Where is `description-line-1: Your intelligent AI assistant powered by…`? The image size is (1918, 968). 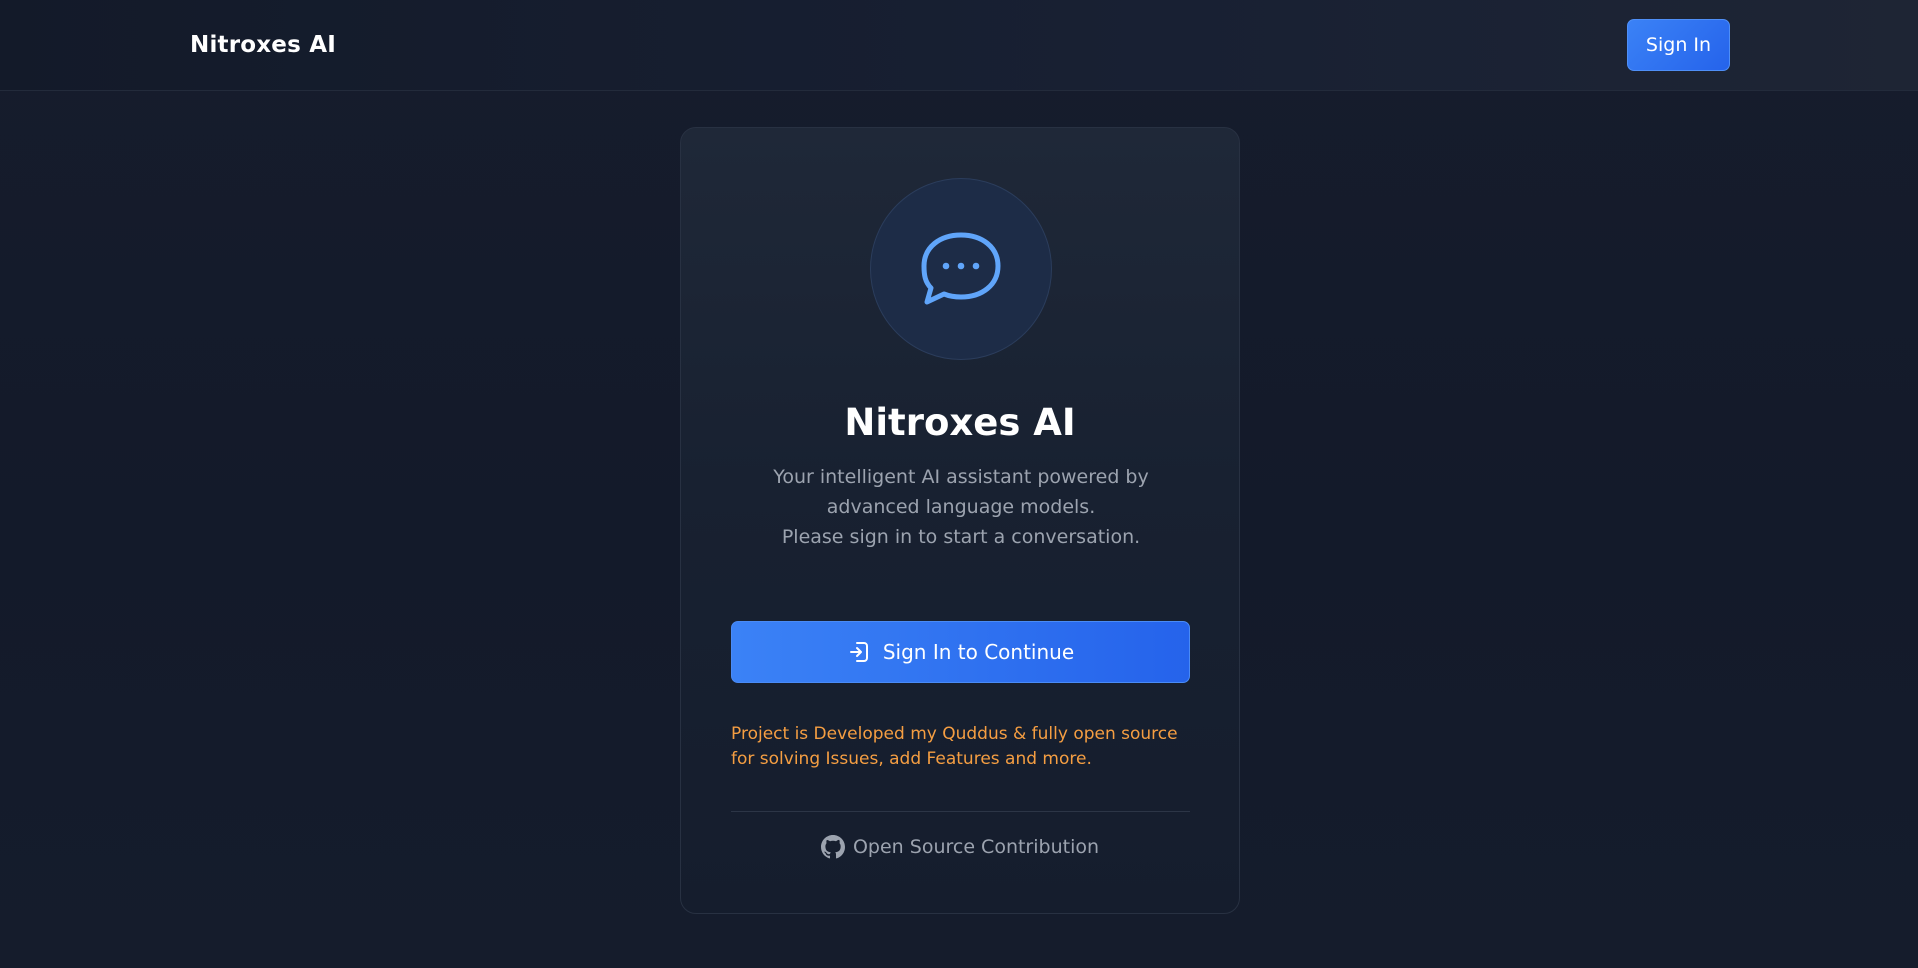 description-line-1: Your intelligent AI assistant powered by… is located at coordinates (961, 492).